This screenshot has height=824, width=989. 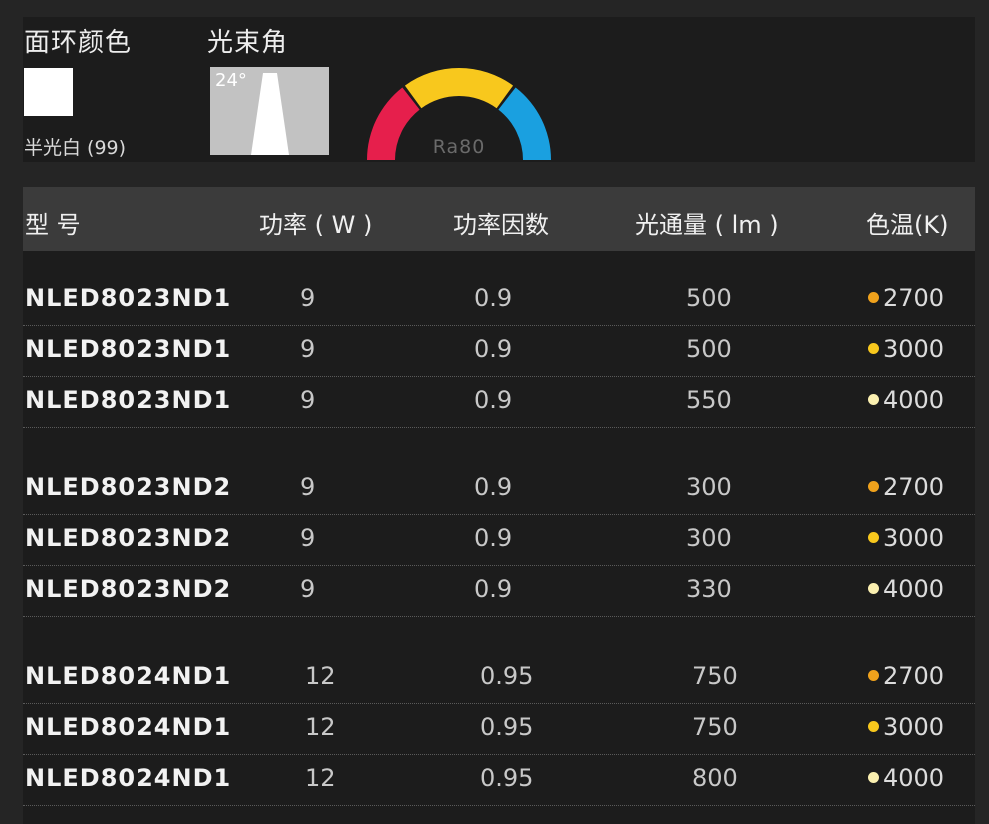 I want to click on table-row: NLED8023ND2 9 0.9 300 3000, so click(x=499, y=540).